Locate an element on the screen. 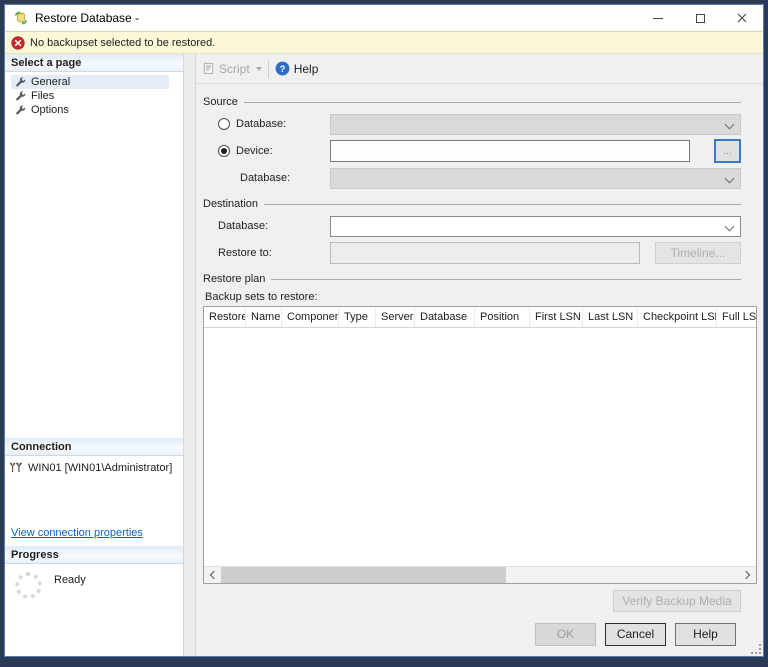 The width and height of the screenshot is (768, 667). destination-group-title: Destination is located at coordinates (472, 204).